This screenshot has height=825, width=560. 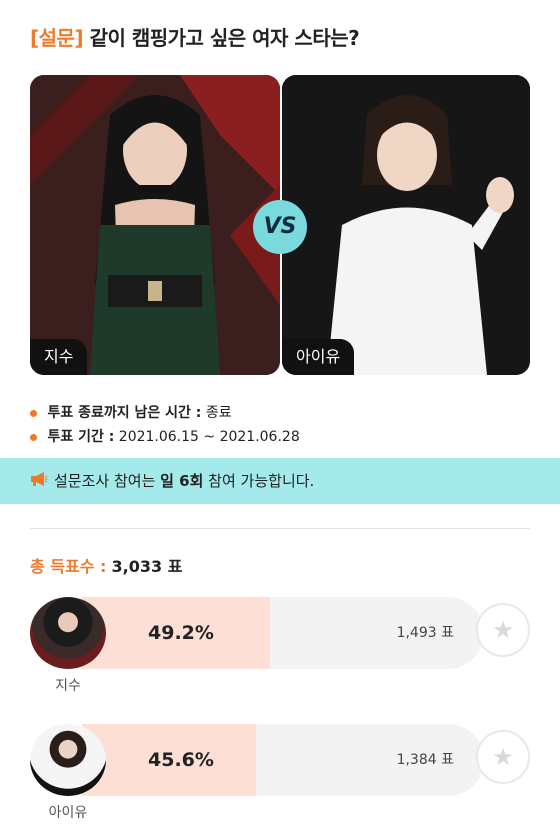 What do you see at coordinates (181, 633) in the screenshot?
I see `result-percent: 49.2%` at bounding box center [181, 633].